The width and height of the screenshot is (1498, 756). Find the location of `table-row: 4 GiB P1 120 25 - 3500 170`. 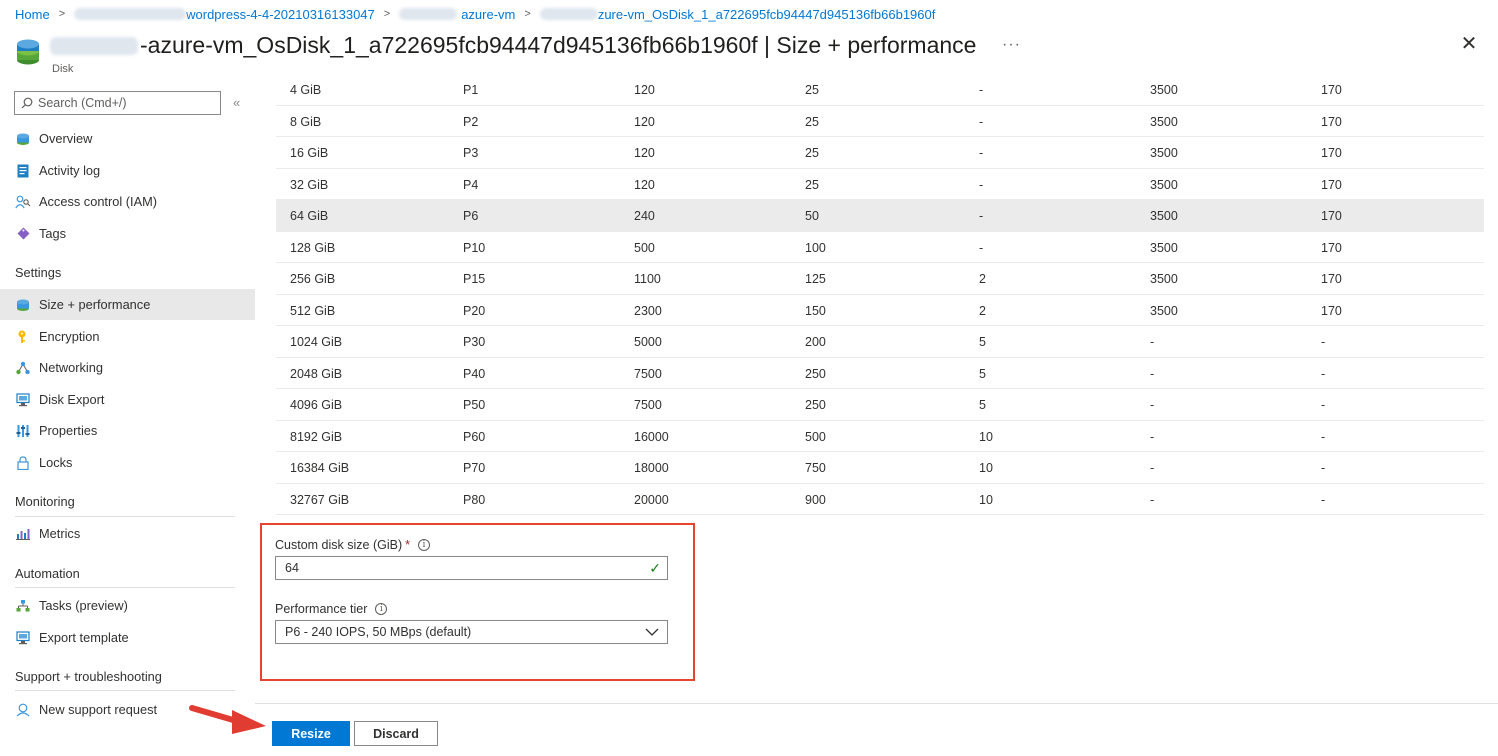

table-row: 4 GiB P1 120 25 - 3500 170 is located at coordinates (880, 90).